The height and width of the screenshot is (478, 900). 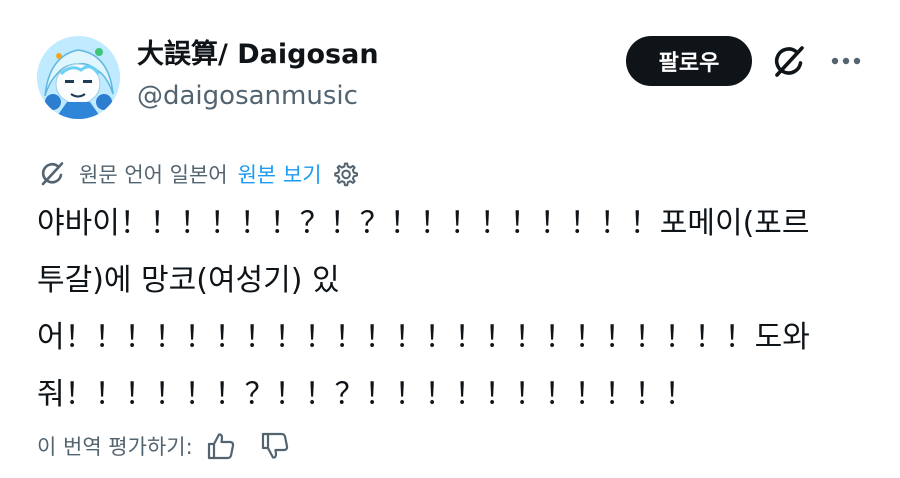 I want to click on rate-translation-bar: 이 번역 평가하기:, so click(x=175, y=446).